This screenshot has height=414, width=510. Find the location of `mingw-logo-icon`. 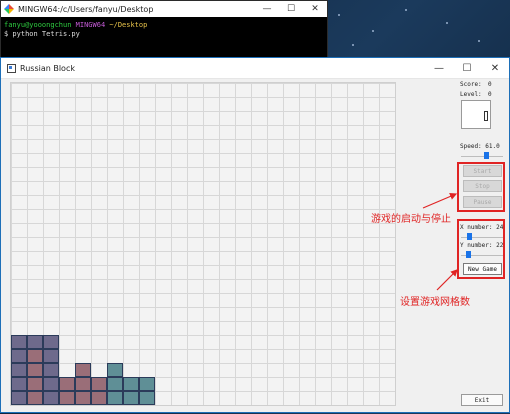

mingw-logo-icon is located at coordinates (9, 9).